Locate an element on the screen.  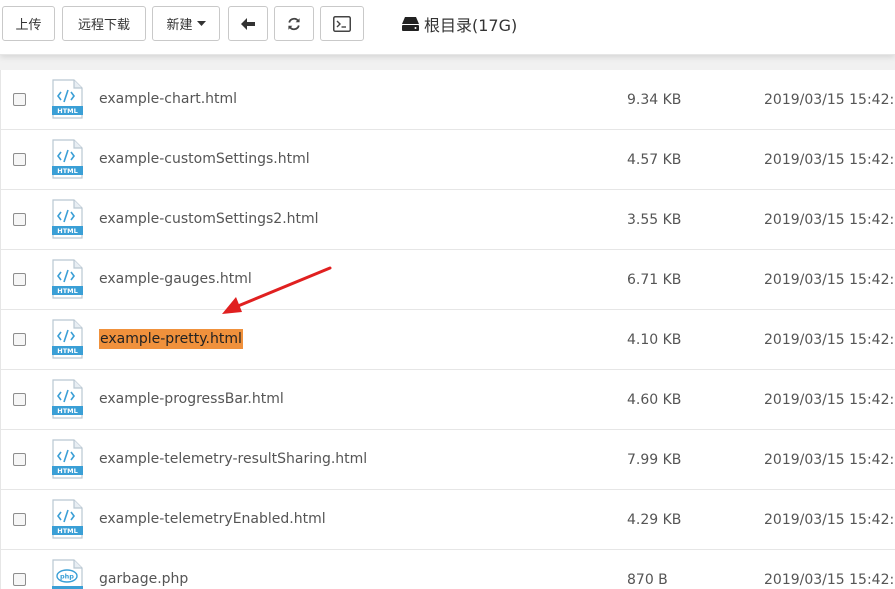
drive-label: 根目录(17G) is located at coordinates (471, 25).